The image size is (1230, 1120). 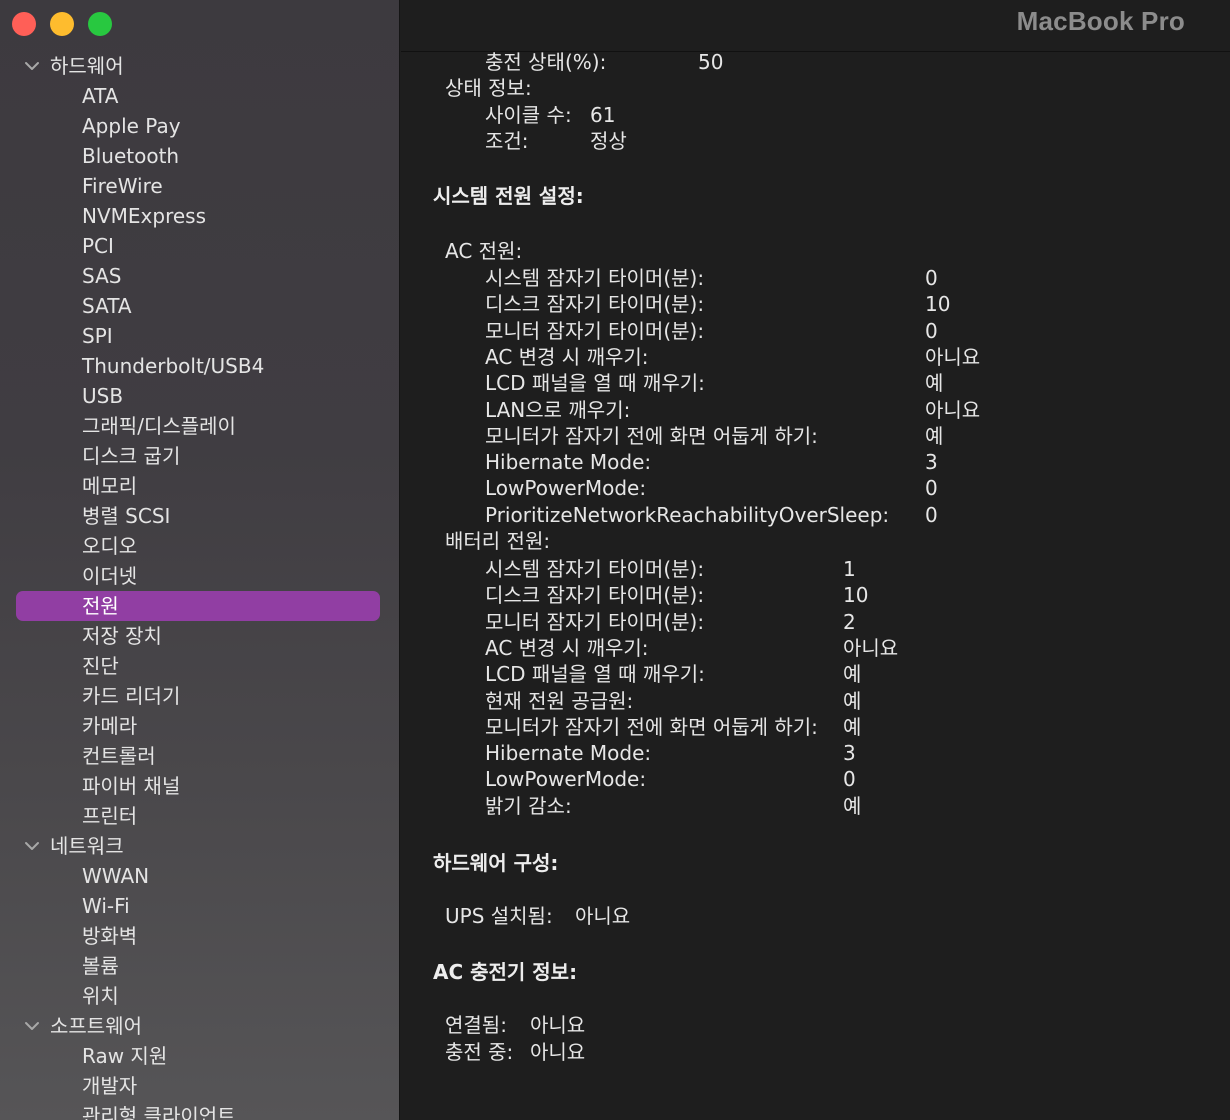 What do you see at coordinates (199, 966) in the screenshot?
I see `sidebar-item: 볼륨` at bounding box center [199, 966].